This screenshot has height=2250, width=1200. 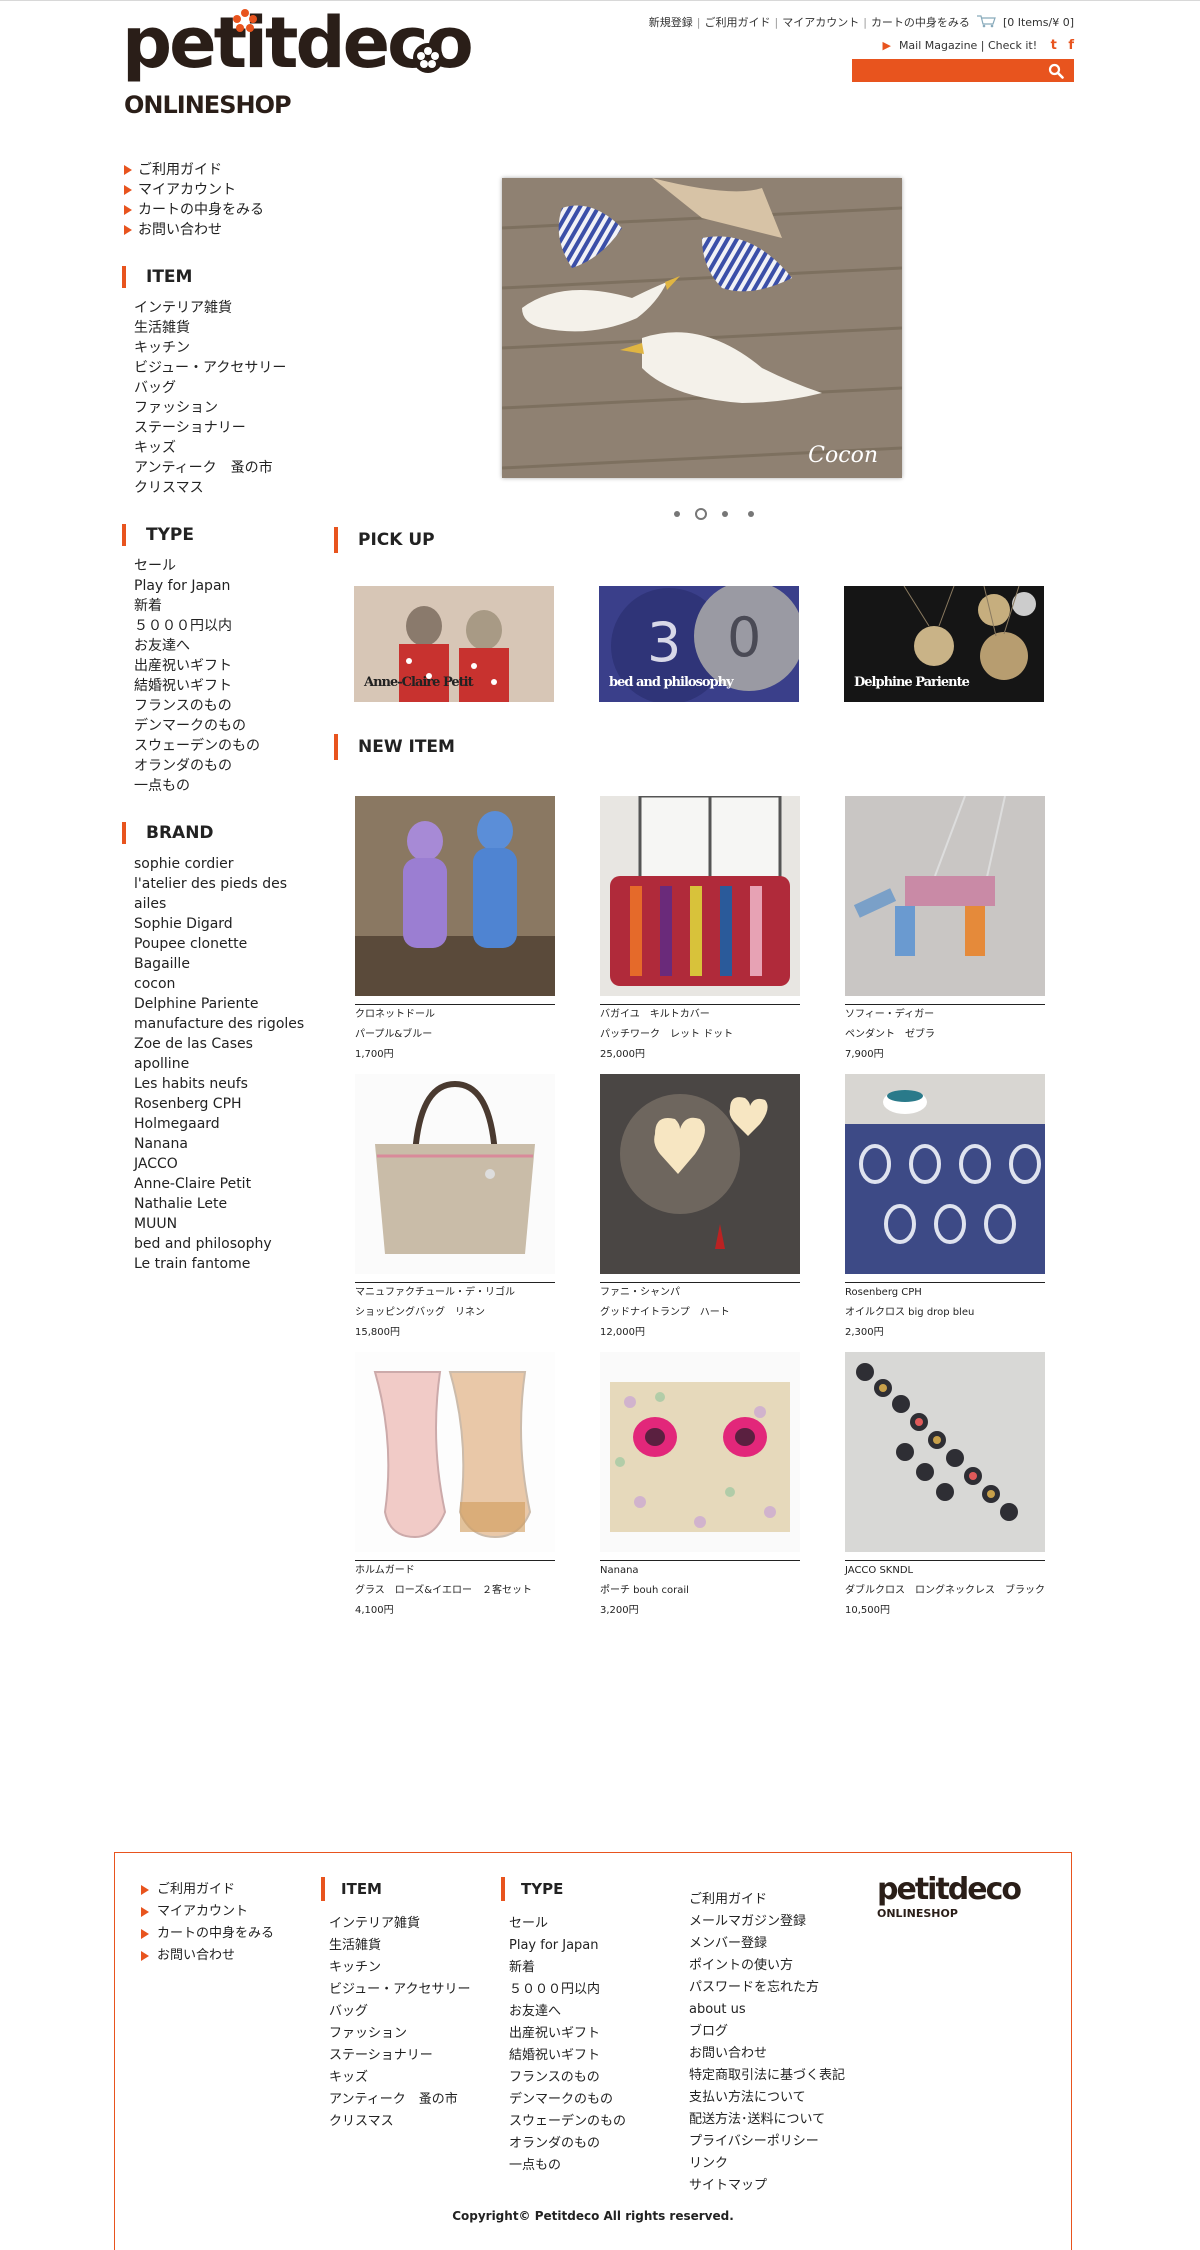 I want to click on footer-info-link: 支払い方法について, so click(x=767, y=2098).